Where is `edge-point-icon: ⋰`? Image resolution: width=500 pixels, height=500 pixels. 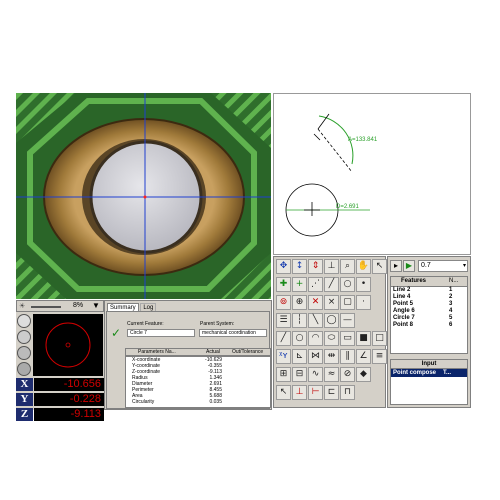 edge-point-icon: ⋰ is located at coordinates (315, 284).